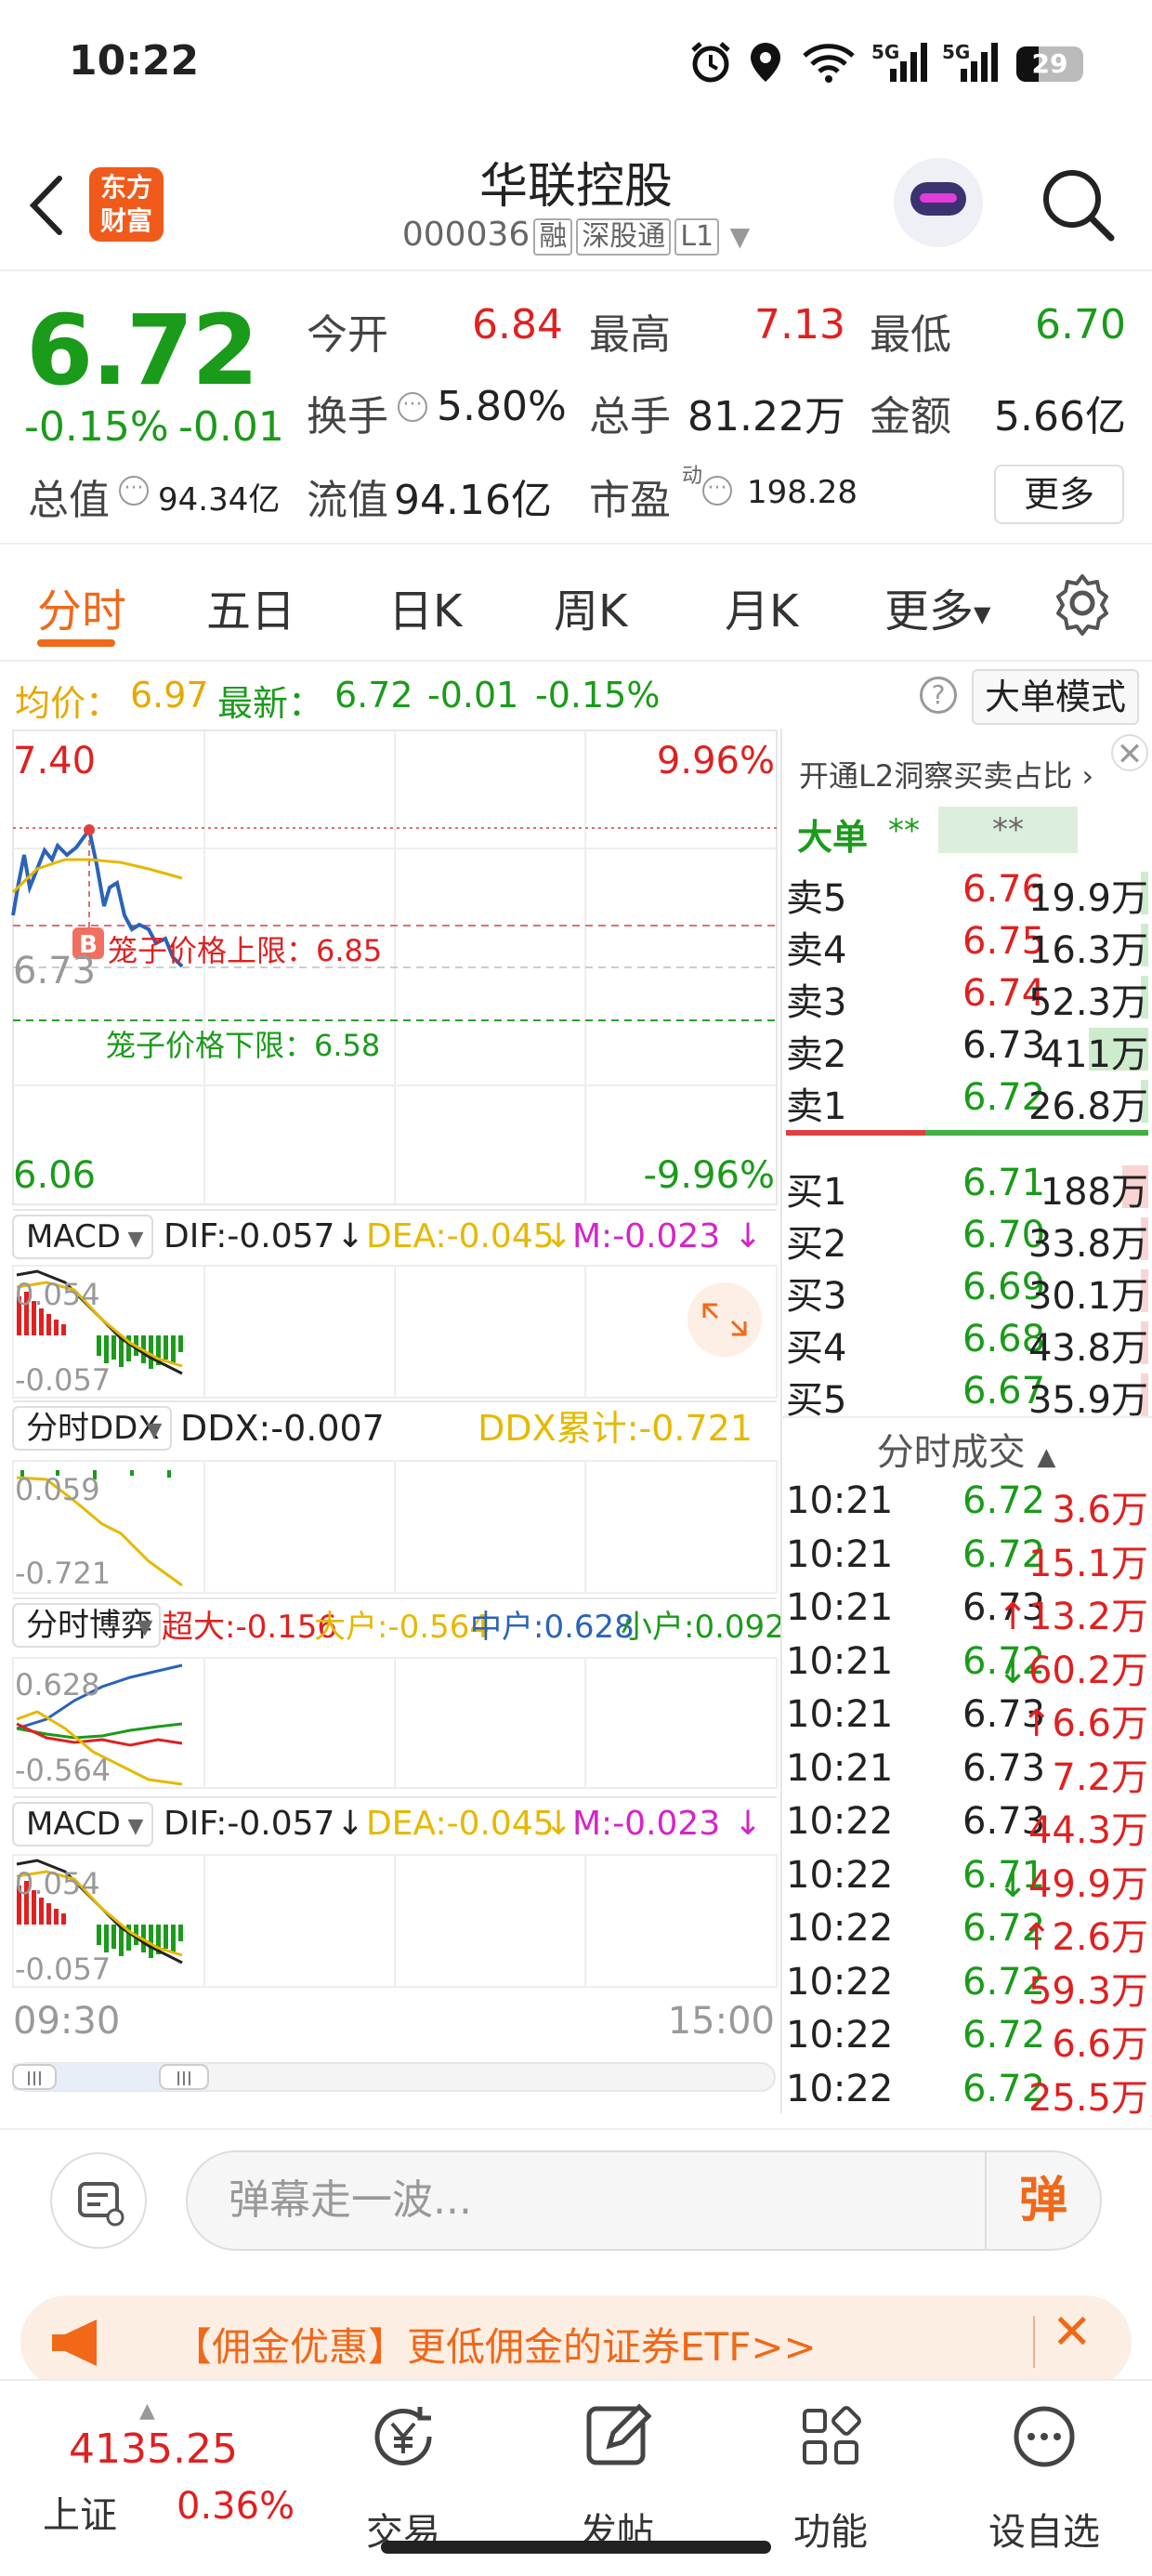 The image size is (1152, 2576). What do you see at coordinates (1008, 830) in the screenshot?
I see `big-order-value-2: **` at bounding box center [1008, 830].